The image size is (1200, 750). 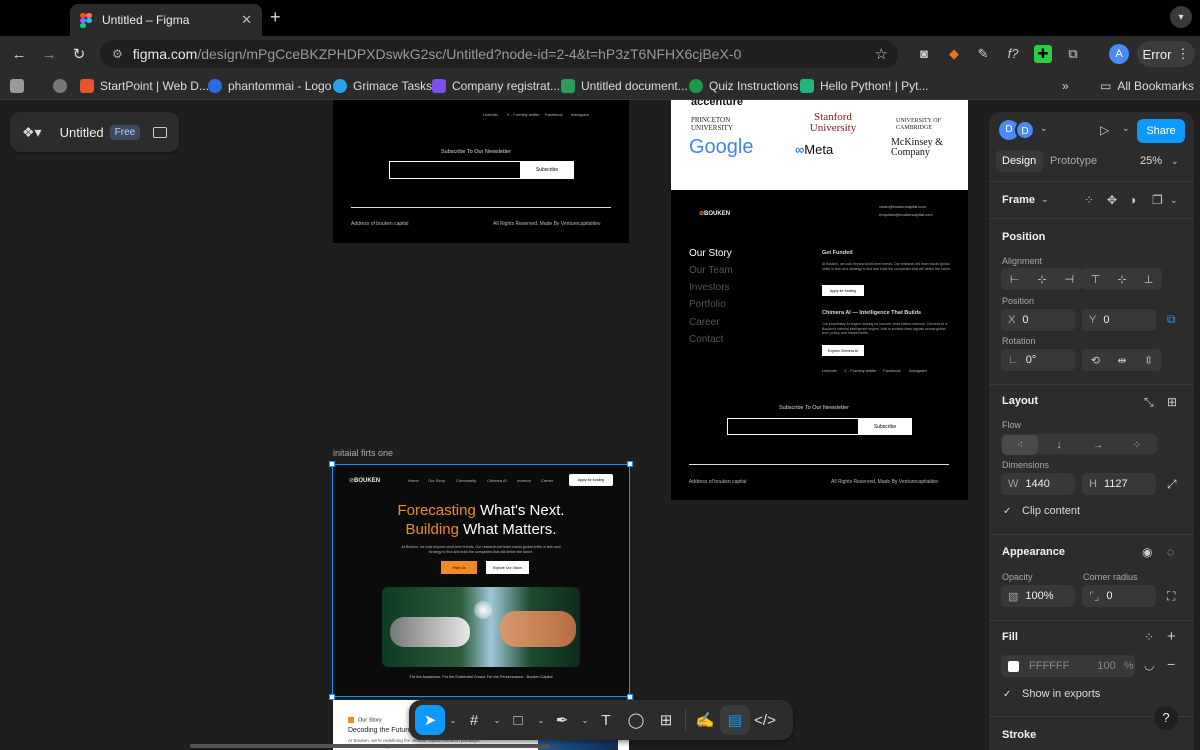 I want to click on extensions-puzzle-icon: ⧉, so click(x=1073, y=54).